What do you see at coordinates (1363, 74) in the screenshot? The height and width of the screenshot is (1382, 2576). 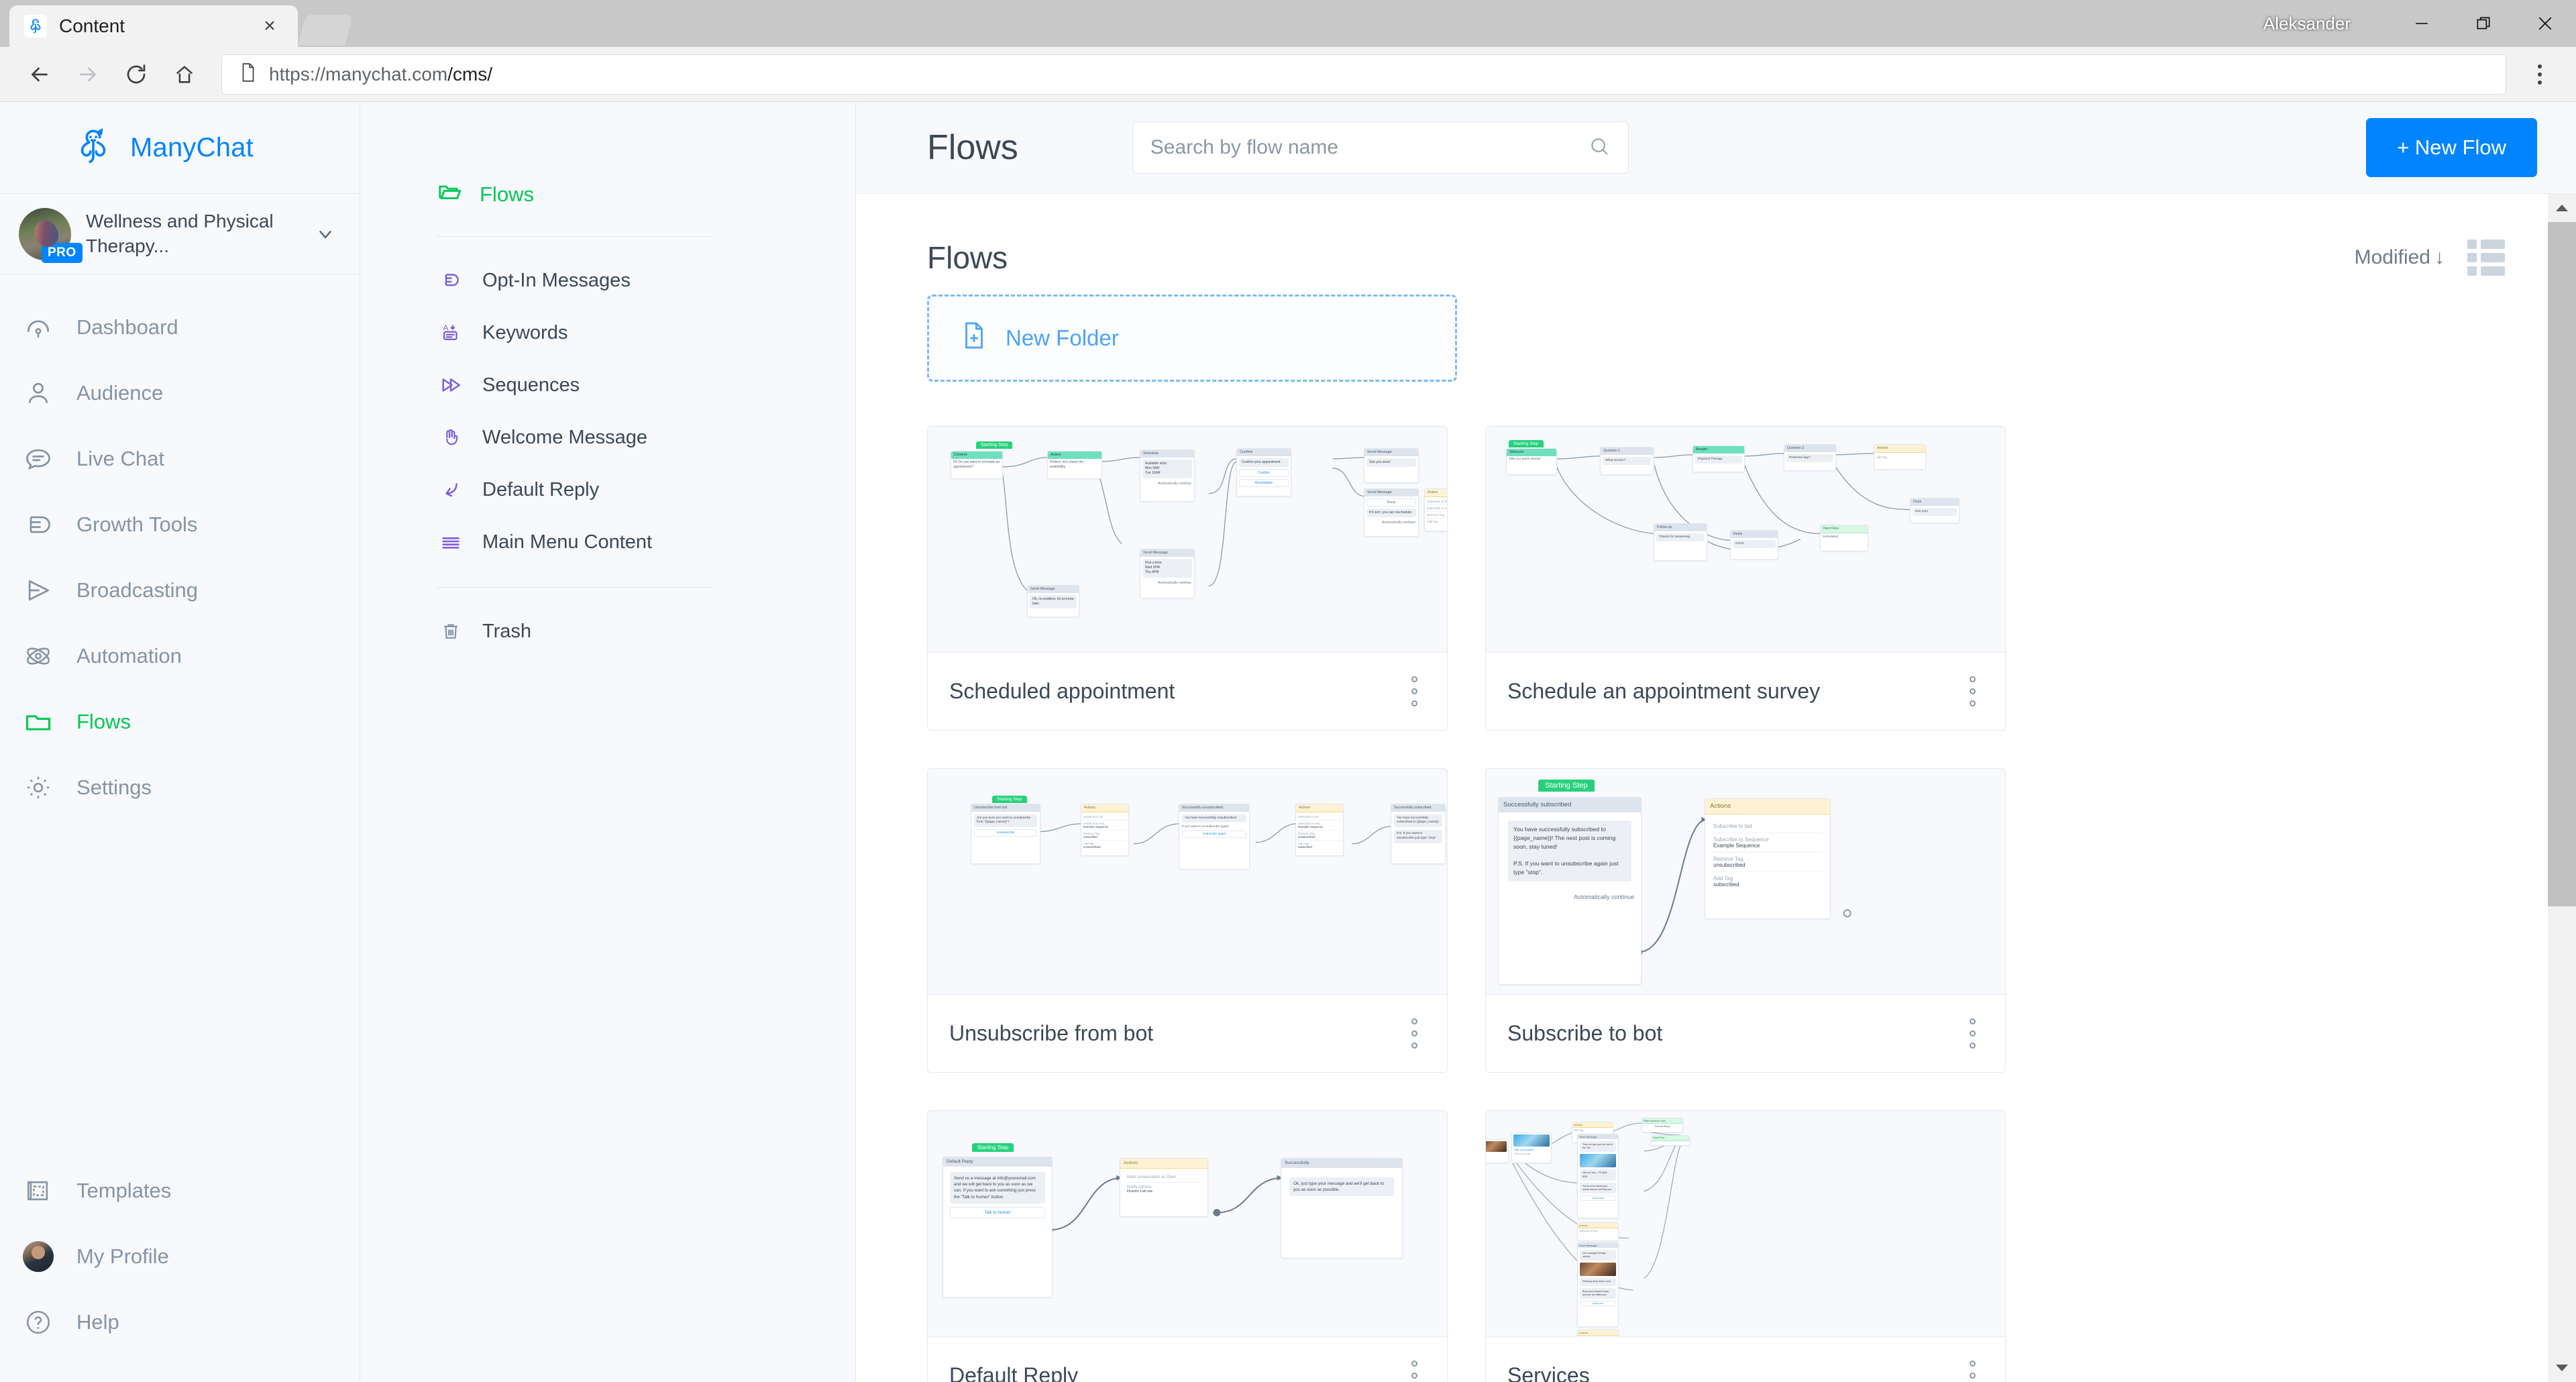 I see `address-bar: https://manychat.com/cms/` at bounding box center [1363, 74].